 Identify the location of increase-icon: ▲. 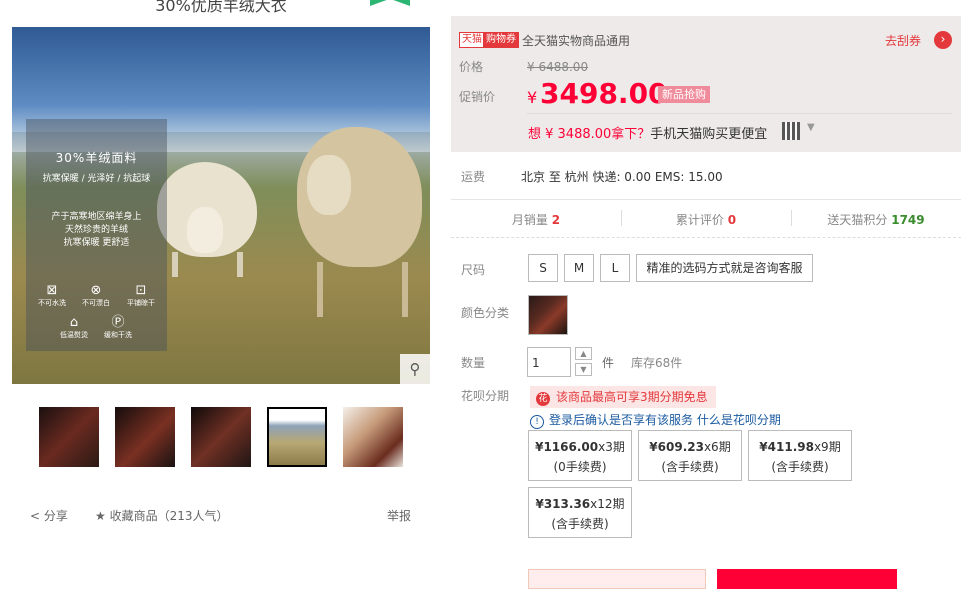
(583, 353).